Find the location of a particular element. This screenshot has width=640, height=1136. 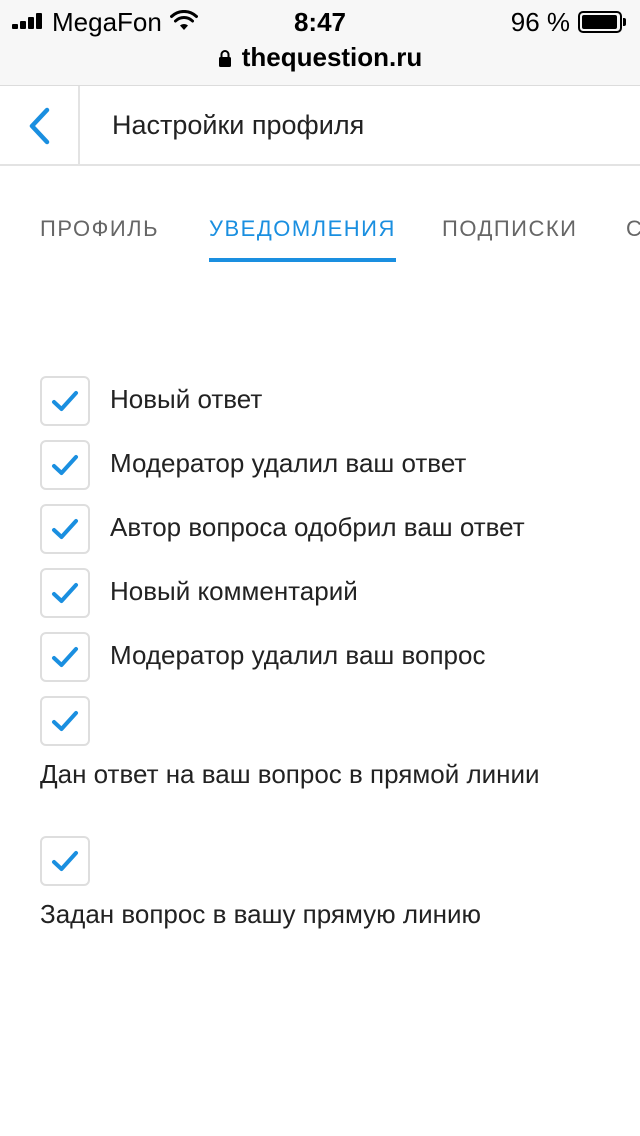

url-text: thequestion.ru is located at coordinates (332, 56).